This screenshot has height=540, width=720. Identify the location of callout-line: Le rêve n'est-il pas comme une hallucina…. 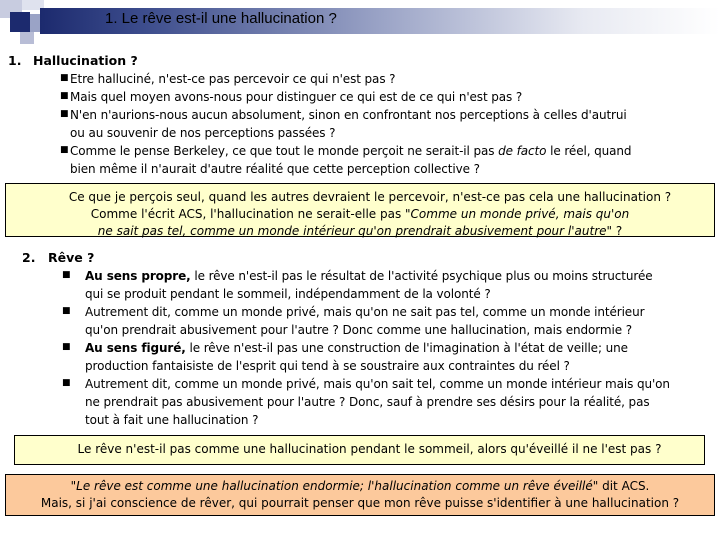
(369, 449).